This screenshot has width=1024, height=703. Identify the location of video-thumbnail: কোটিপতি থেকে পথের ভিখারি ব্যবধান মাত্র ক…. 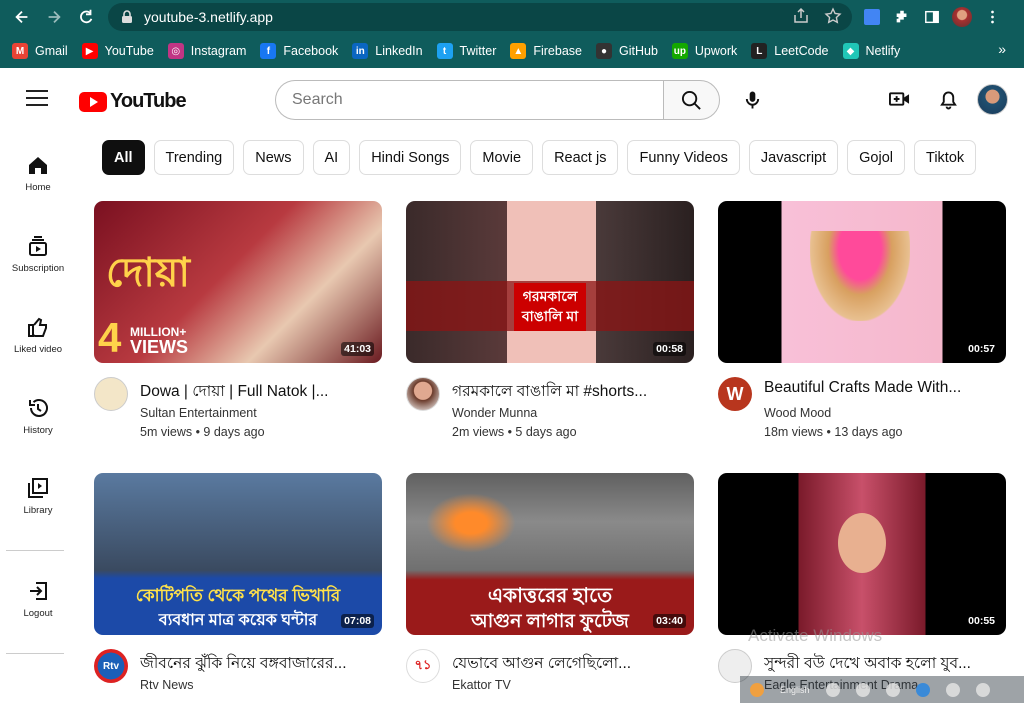
(238, 554).